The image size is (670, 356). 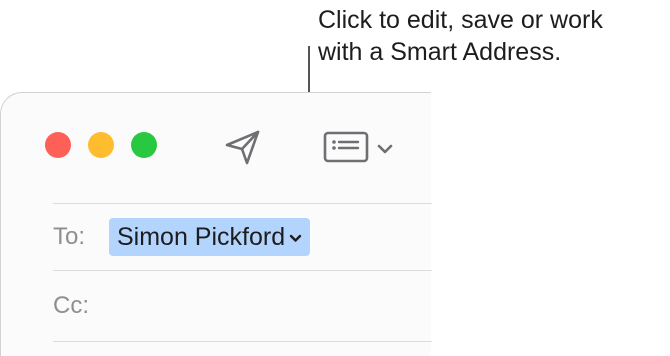 I want to click on cc-field-divider, so click(x=242, y=341).